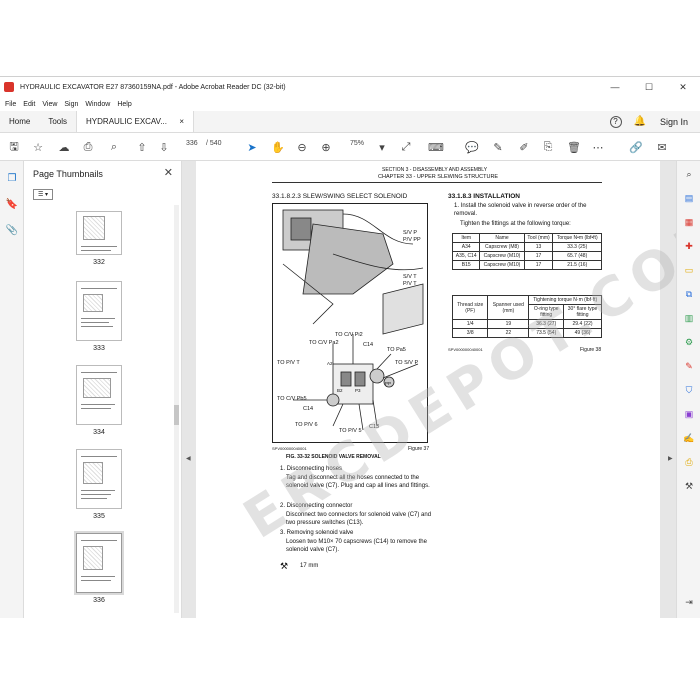  Describe the element at coordinates (99, 563) in the screenshot. I see `thumbnail-page-selected` at that location.